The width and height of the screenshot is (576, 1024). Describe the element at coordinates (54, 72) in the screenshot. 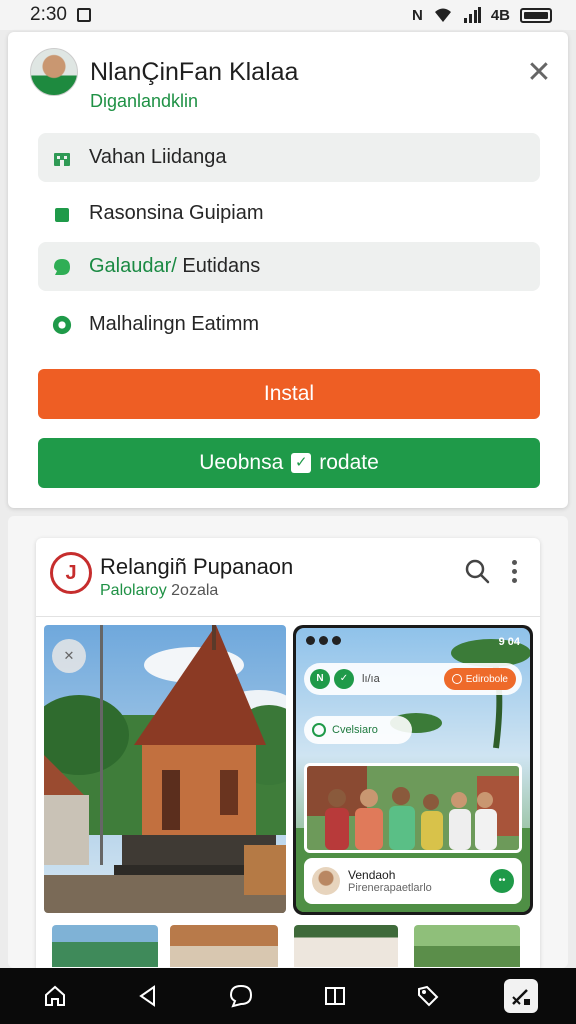

I see `developer-avatar` at that location.